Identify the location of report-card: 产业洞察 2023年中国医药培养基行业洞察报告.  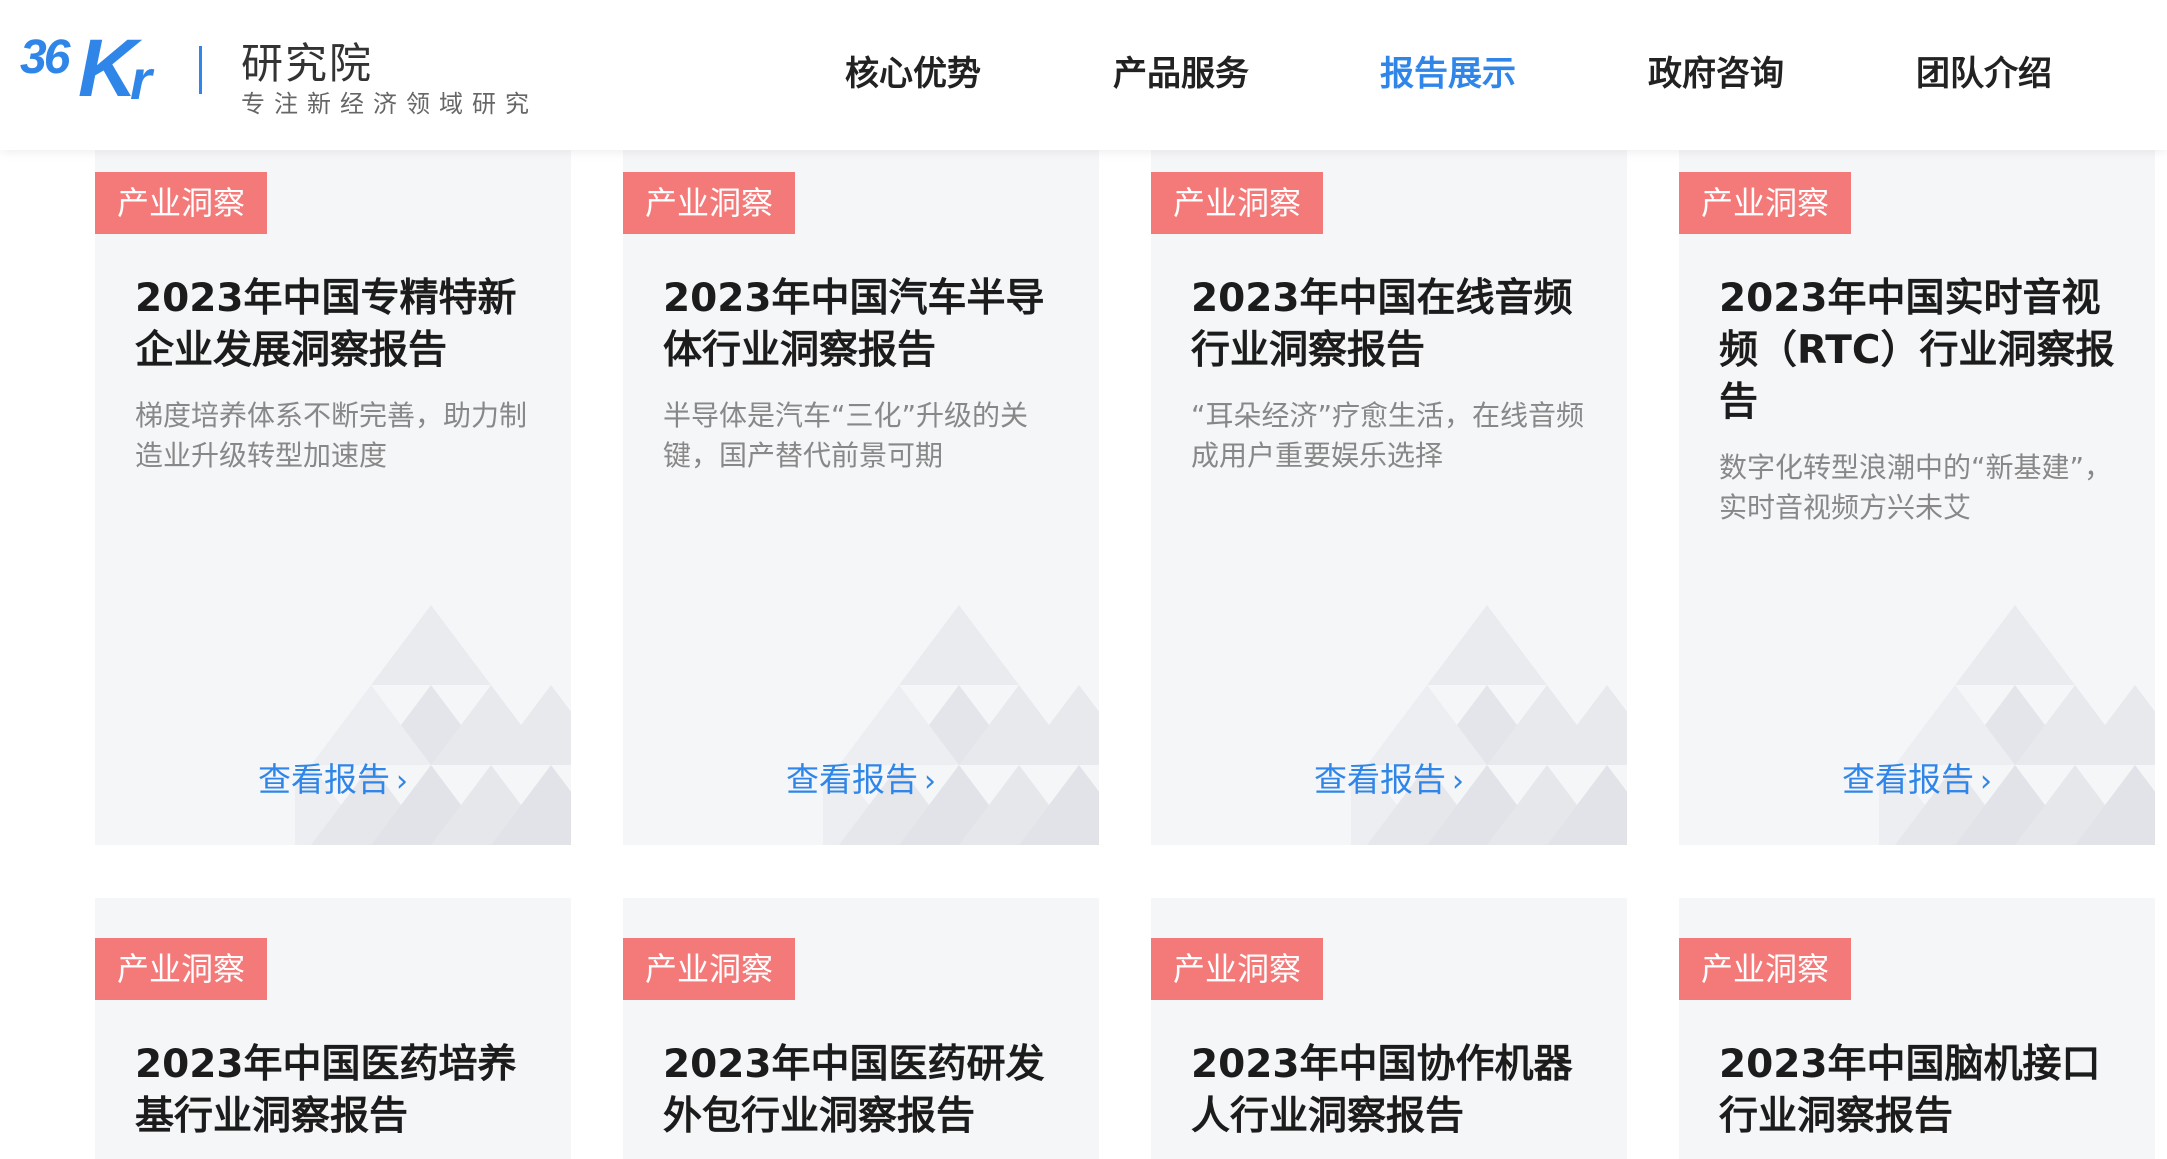
(333, 1028).